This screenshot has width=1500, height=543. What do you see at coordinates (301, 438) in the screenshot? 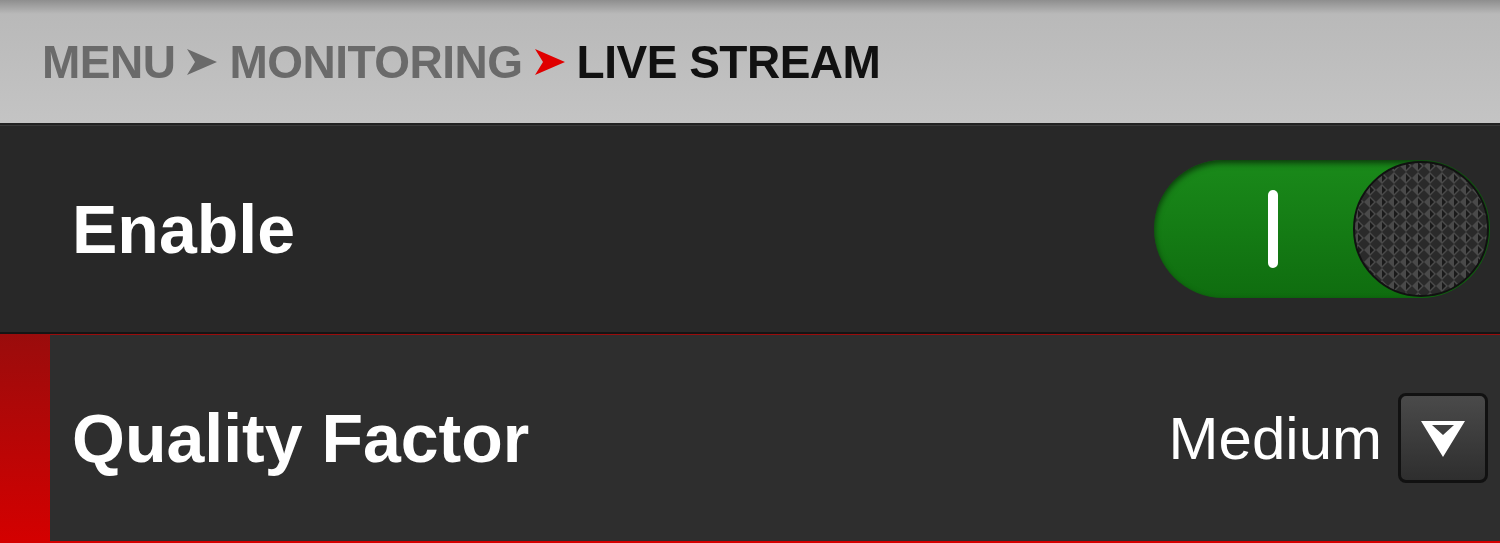
I see `setting-label: Quality Factor` at bounding box center [301, 438].